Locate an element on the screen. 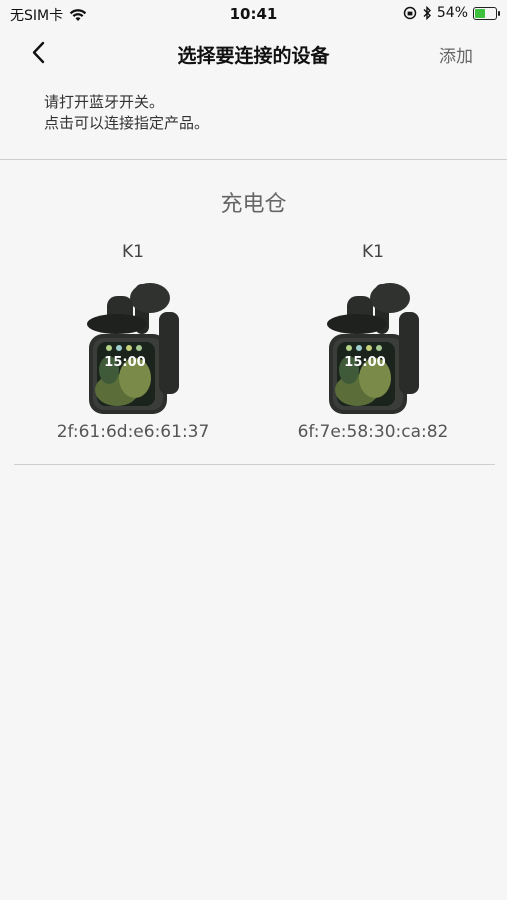  page-title: 选择要连接的设备 is located at coordinates (253, 56).